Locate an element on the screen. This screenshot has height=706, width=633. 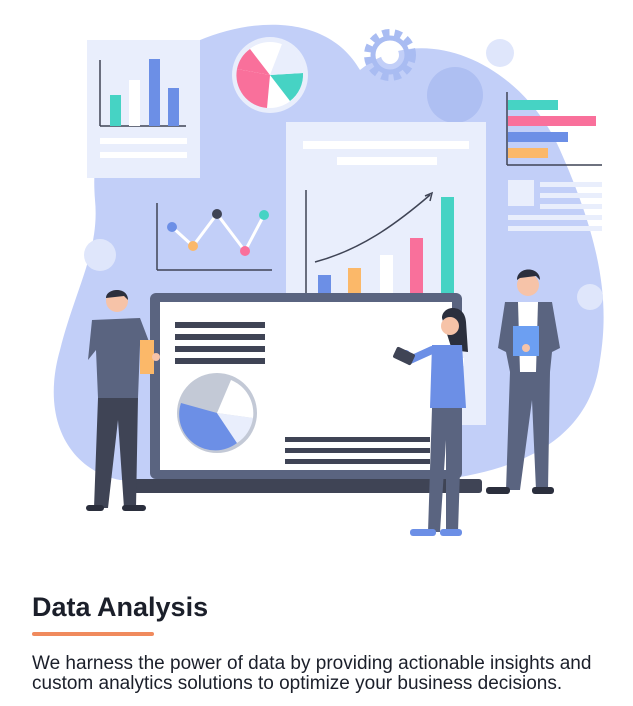
pie-chart-icon is located at coordinates (270, 75).